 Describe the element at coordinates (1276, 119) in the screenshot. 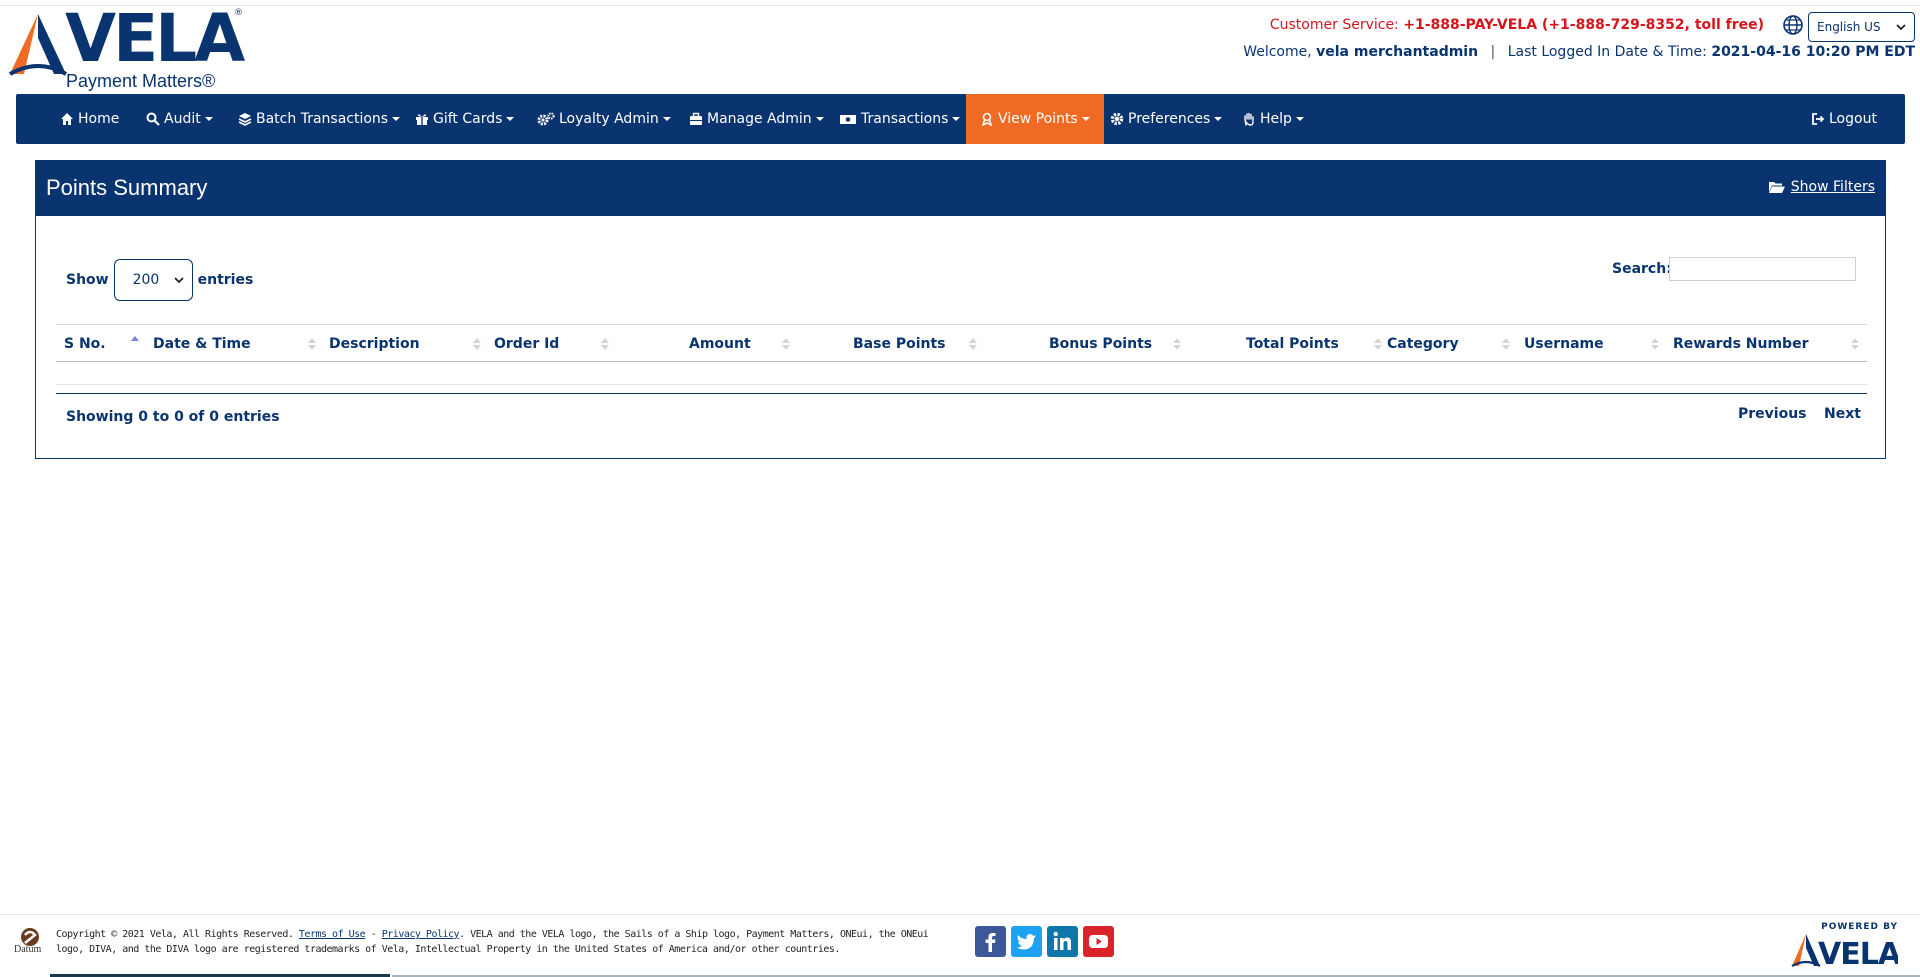

I see `nav-help-label: Help` at that location.